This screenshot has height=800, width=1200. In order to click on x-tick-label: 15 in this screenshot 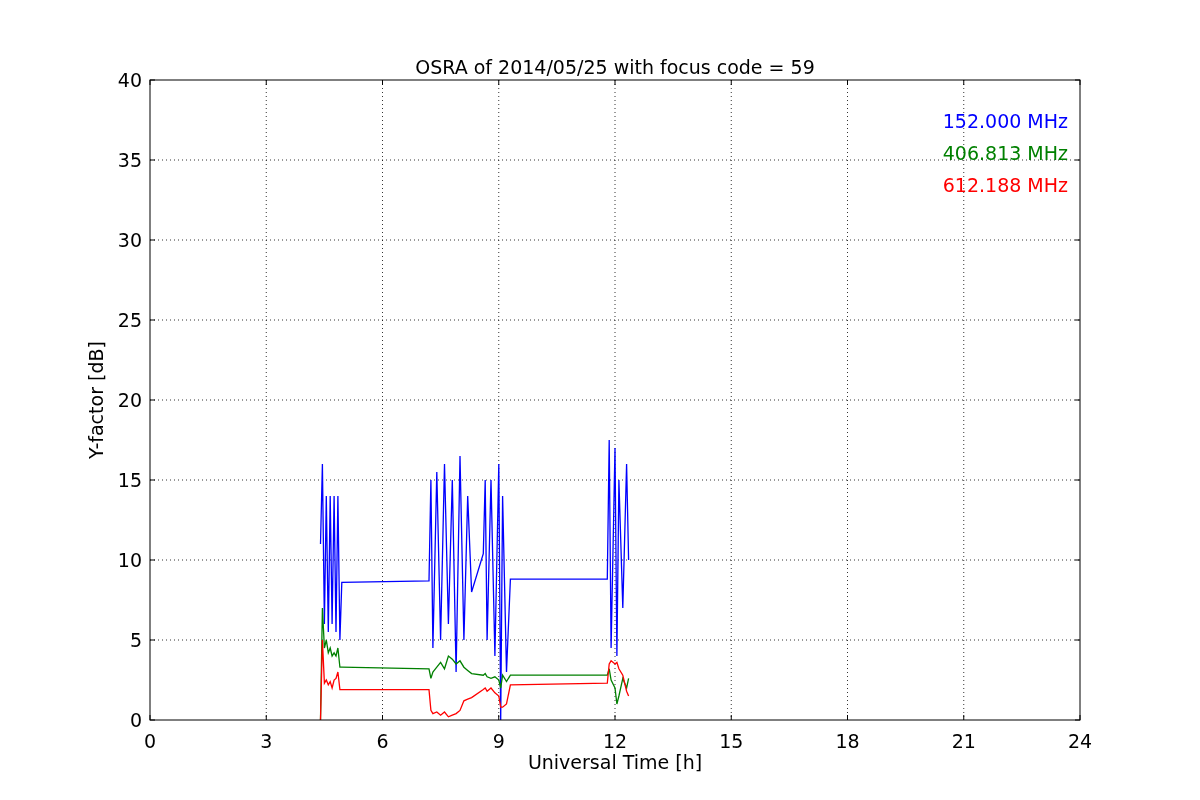, I will do `click(731, 741)`.